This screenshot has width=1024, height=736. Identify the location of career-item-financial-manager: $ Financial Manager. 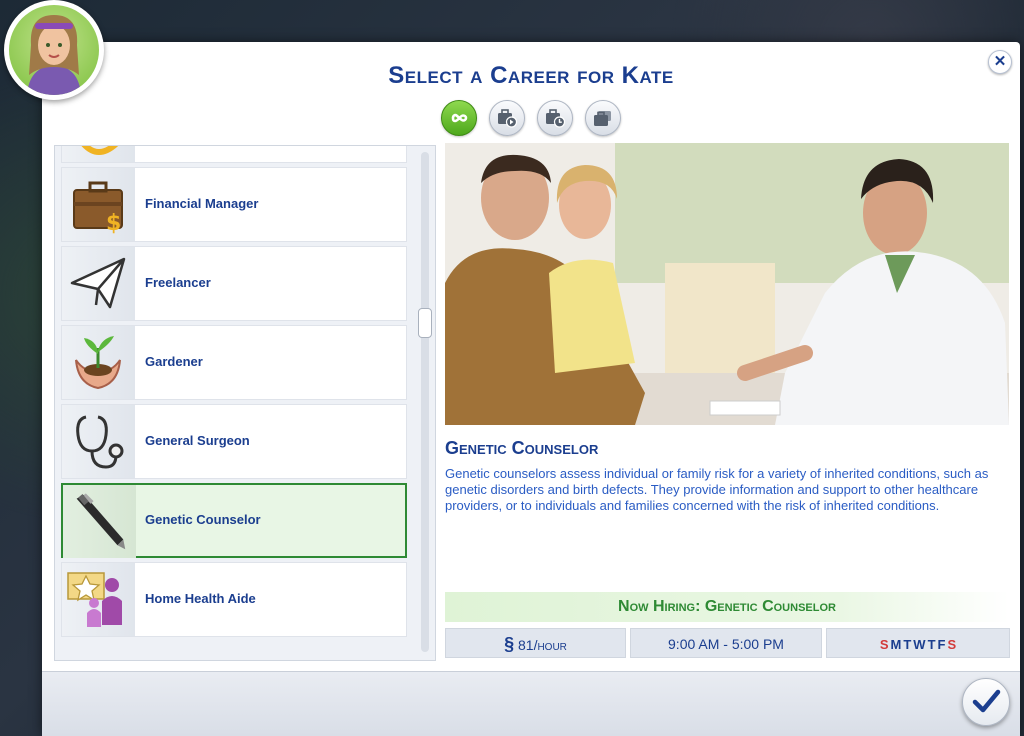
(234, 204).